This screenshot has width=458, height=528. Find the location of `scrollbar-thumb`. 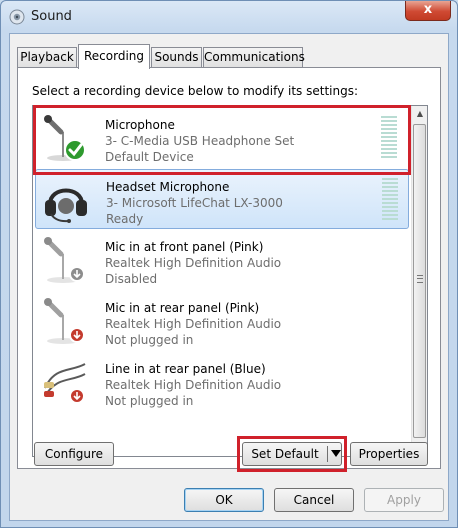

scrollbar-thumb is located at coordinates (419, 281).